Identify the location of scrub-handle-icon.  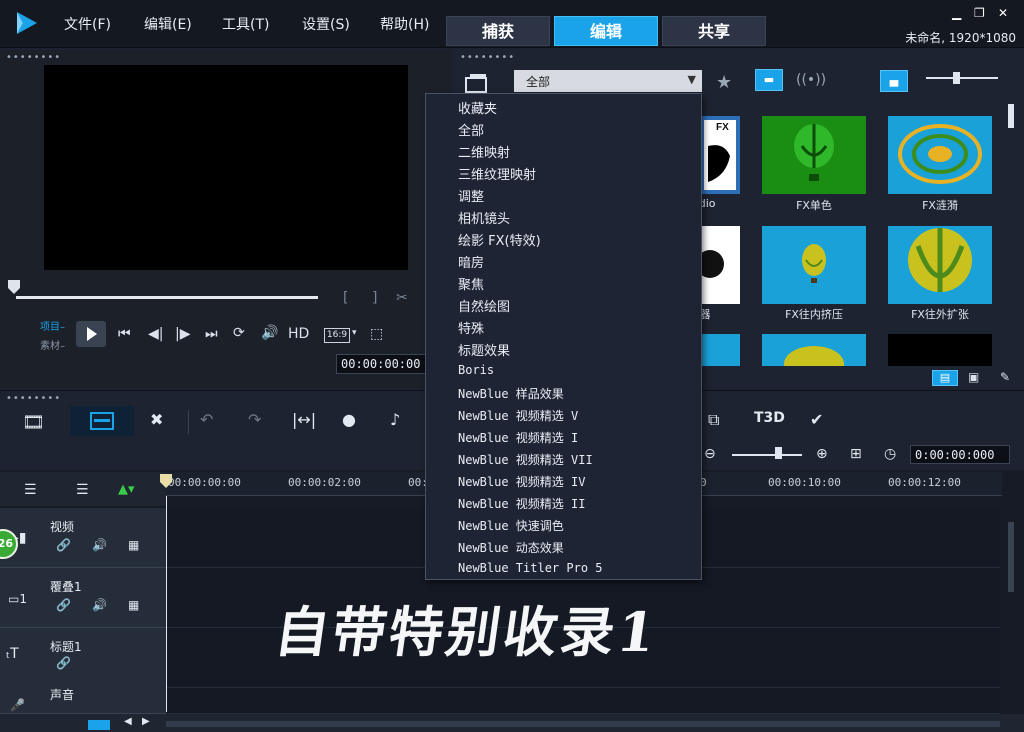
(14, 287).